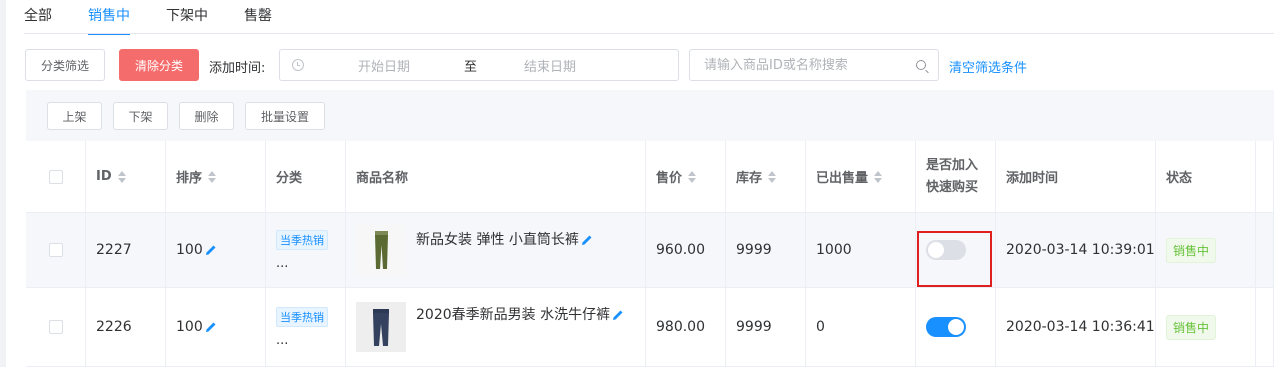 Image resolution: width=1274 pixels, height=367 pixels. What do you see at coordinates (686, 250) in the screenshot?
I see `cell-price: 960.00` at bounding box center [686, 250].